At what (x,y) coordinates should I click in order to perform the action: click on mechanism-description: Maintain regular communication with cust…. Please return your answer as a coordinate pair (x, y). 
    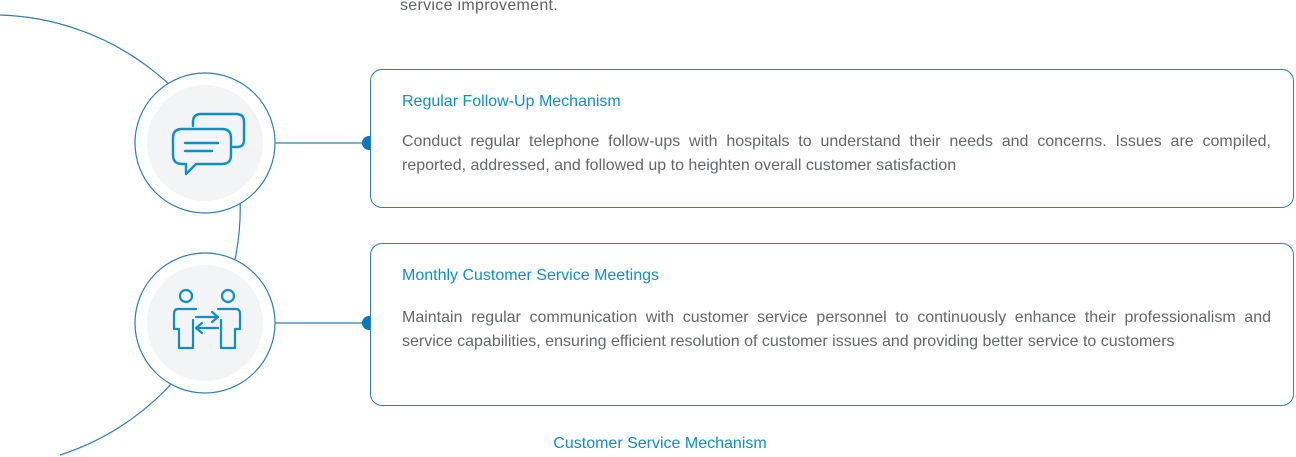
    Looking at the image, I should click on (836, 329).